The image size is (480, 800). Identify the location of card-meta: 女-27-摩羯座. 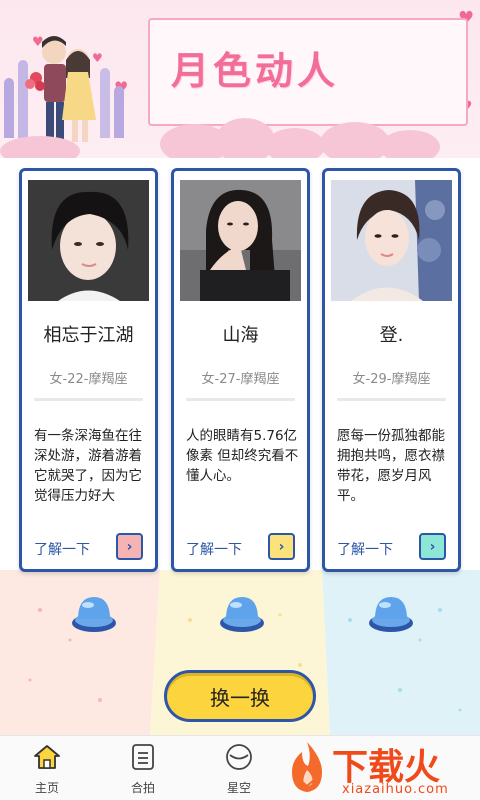
(240, 379).